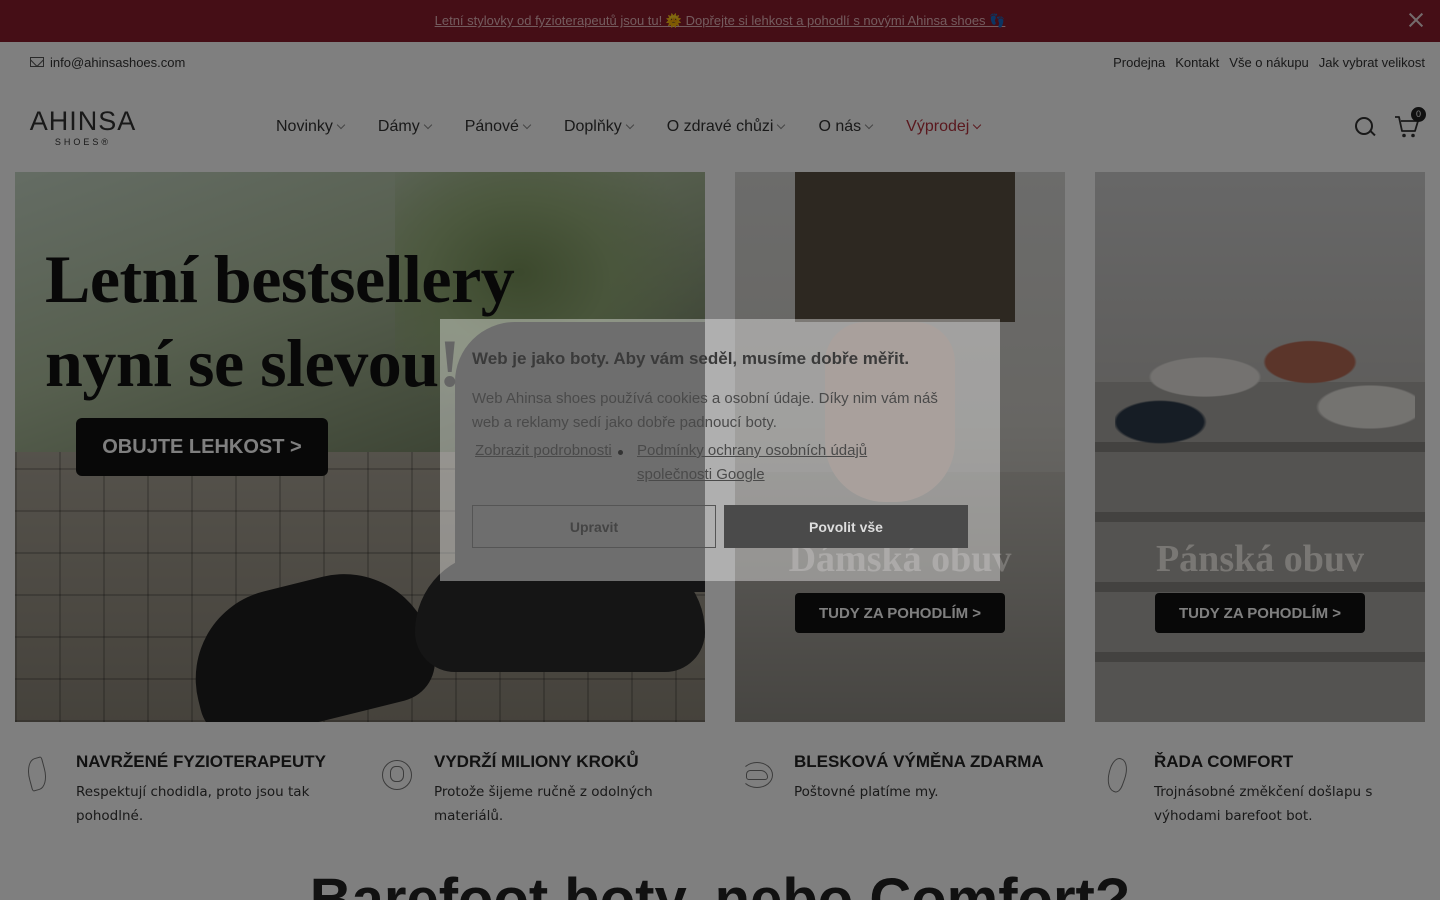 The height and width of the screenshot is (900, 1440). What do you see at coordinates (720, 526) in the screenshot?
I see `cookie-buttons: Upravit Povolit vše` at bounding box center [720, 526].